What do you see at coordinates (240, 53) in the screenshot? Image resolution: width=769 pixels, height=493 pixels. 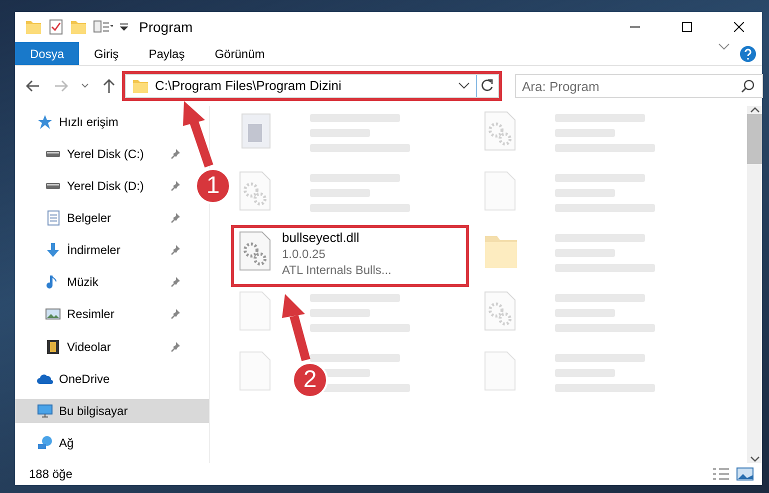 I see `ribbon-tab: Görünüm` at bounding box center [240, 53].